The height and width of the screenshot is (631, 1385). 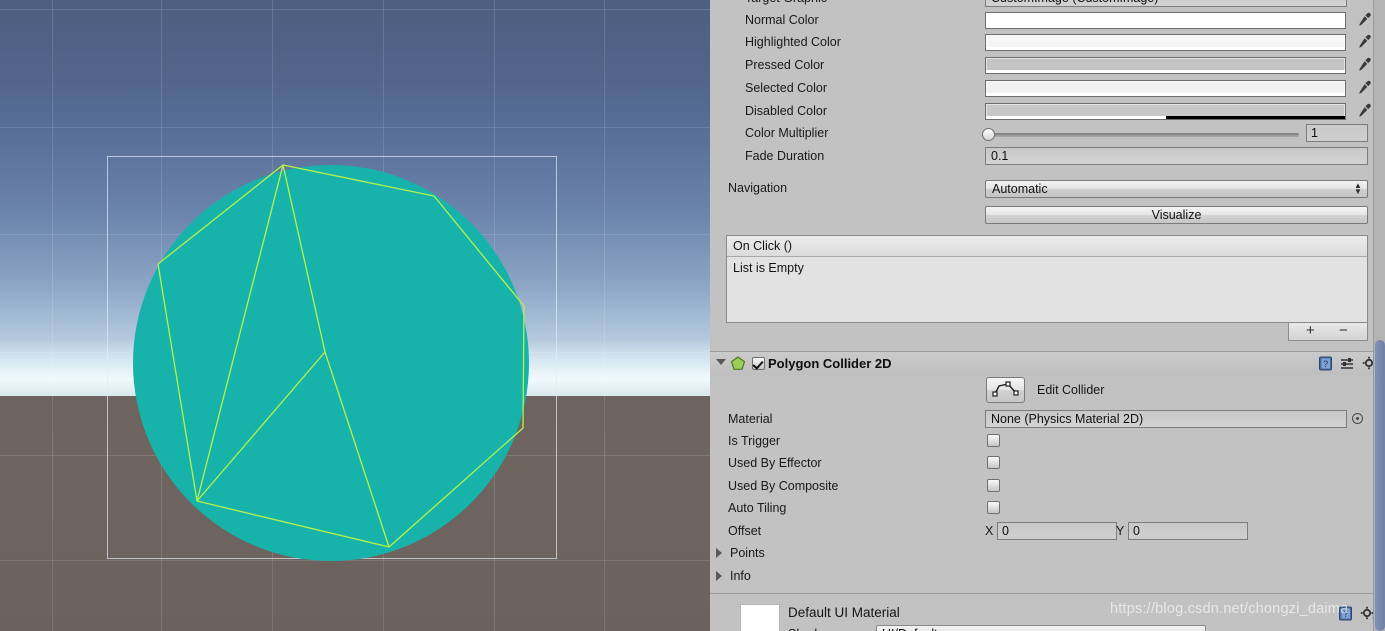 What do you see at coordinates (786, 88) in the screenshot?
I see `selected-color-label: Selected Color` at bounding box center [786, 88].